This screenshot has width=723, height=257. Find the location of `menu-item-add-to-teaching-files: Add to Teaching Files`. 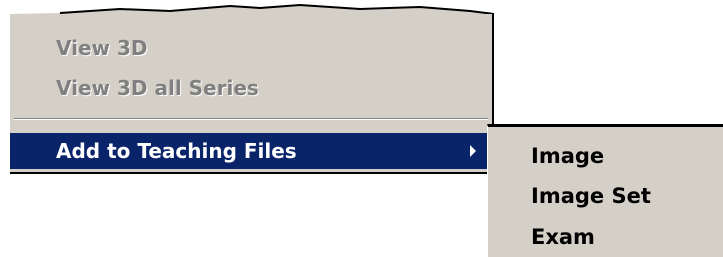

menu-item-add-to-teaching-files: Add to Teaching Files is located at coordinates (250, 151).